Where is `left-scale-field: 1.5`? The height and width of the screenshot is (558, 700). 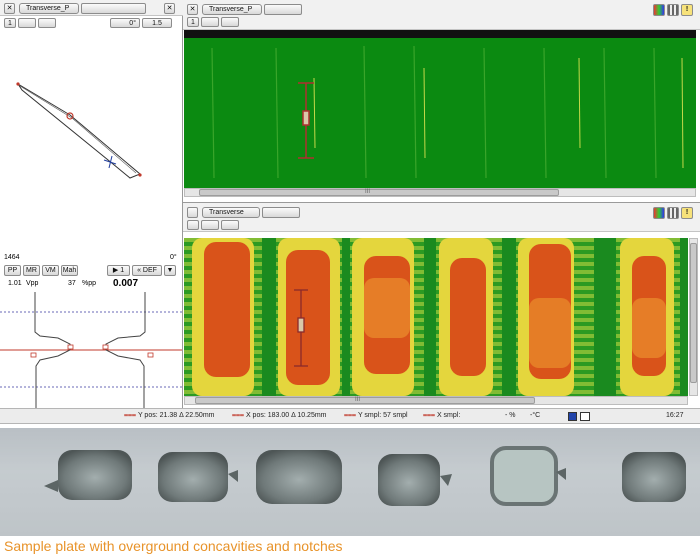
left-scale-field: 1.5 is located at coordinates (157, 23).